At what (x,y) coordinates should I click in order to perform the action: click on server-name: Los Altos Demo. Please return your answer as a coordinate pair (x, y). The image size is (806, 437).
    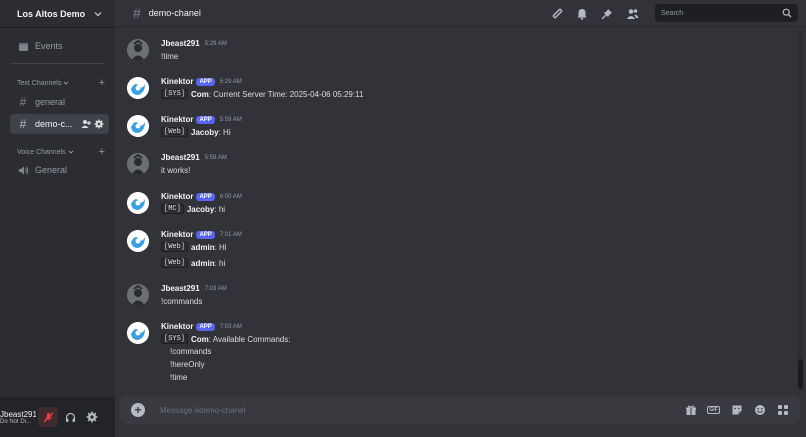
    Looking at the image, I should click on (51, 13).